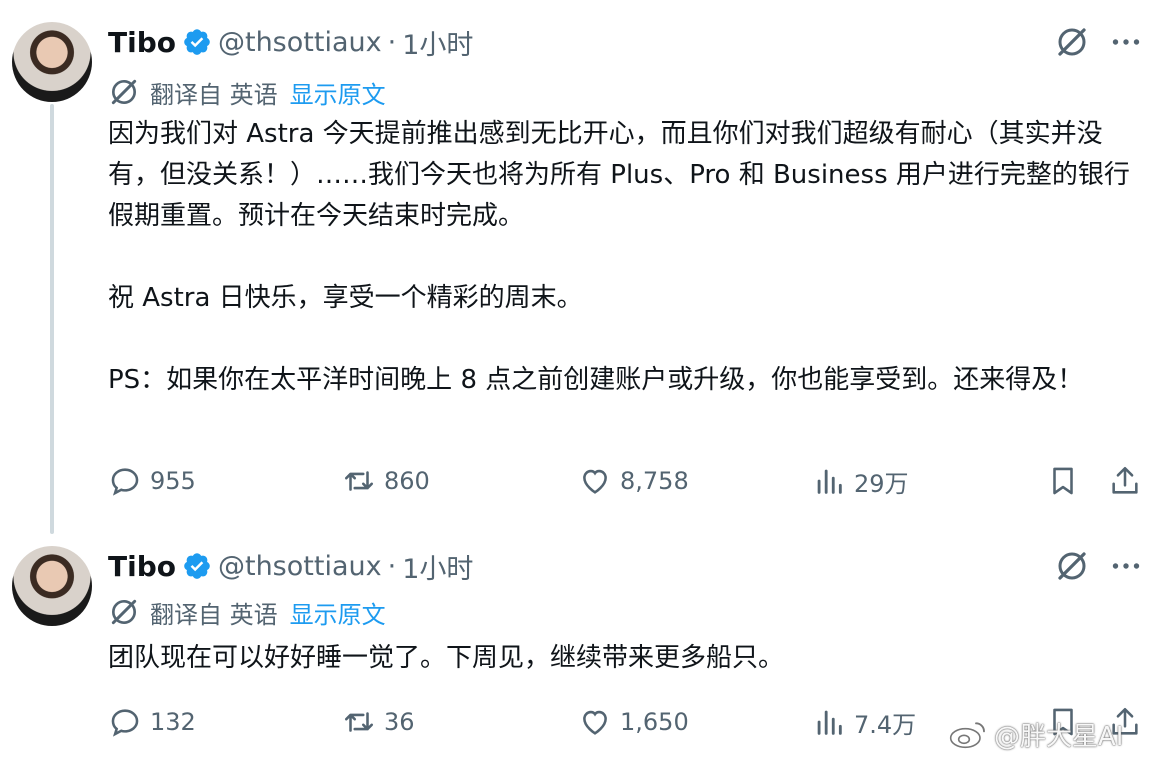 The image size is (1152, 762). What do you see at coordinates (173, 481) in the screenshot?
I see `reply-count: 955` at bounding box center [173, 481].